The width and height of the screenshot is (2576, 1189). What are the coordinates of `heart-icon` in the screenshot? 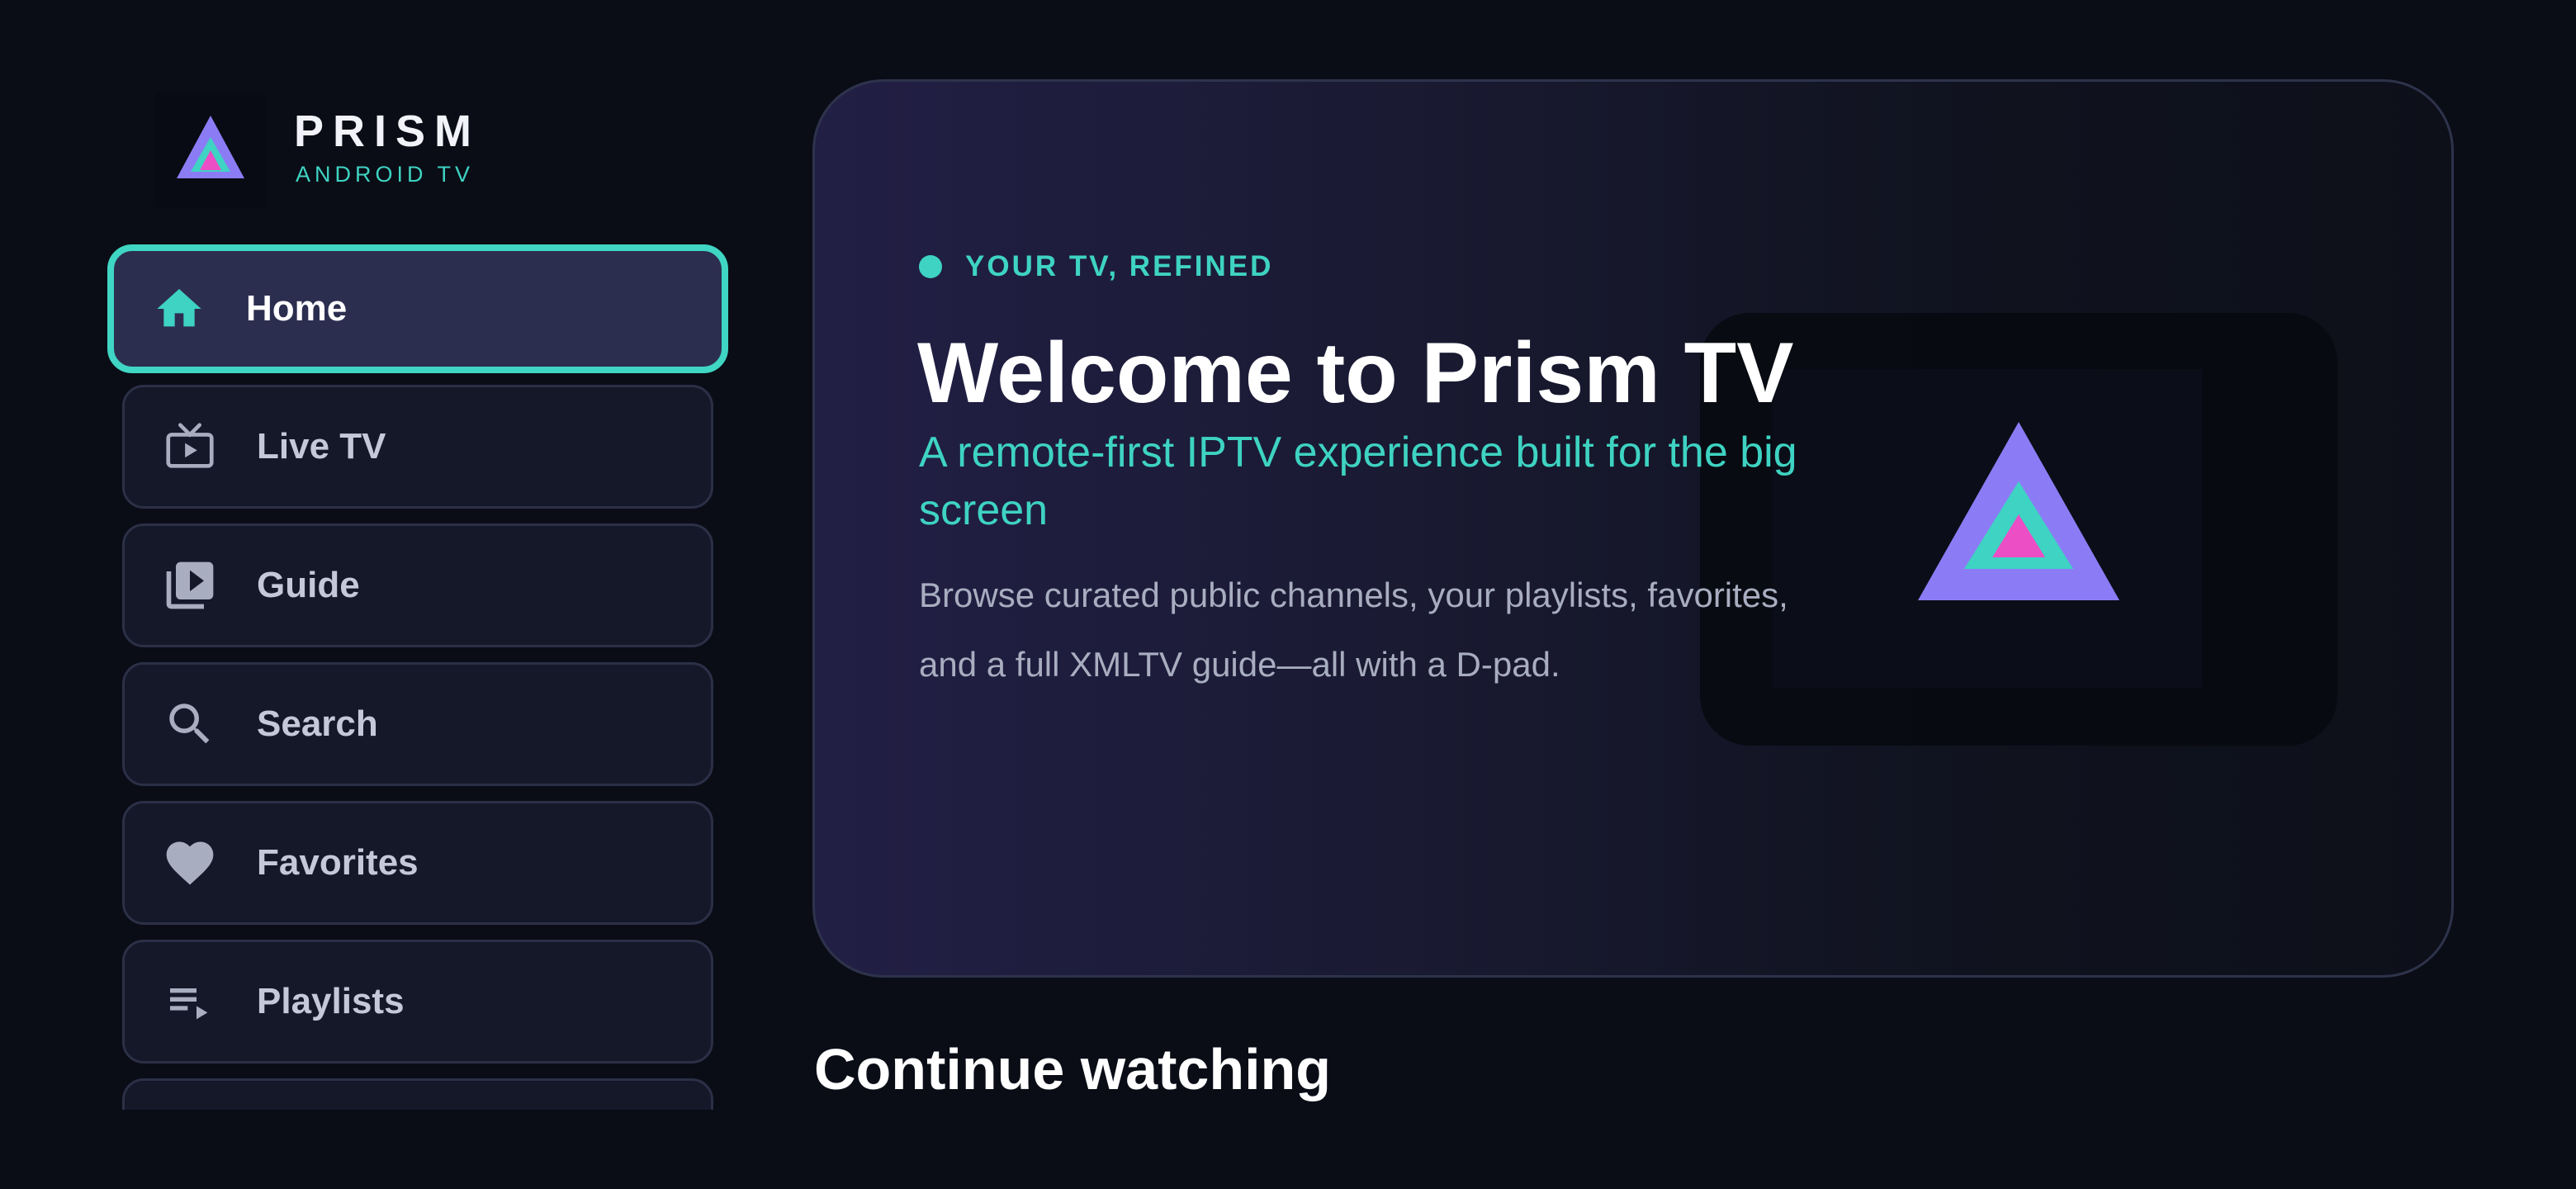 It's located at (190, 863).